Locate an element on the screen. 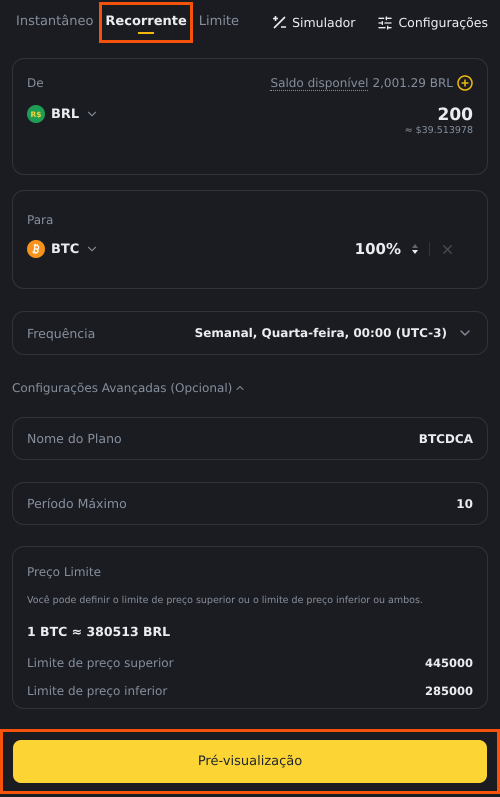 This screenshot has width=500, height=797. frequency-label: Frequência is located at coordinates (61, 333).